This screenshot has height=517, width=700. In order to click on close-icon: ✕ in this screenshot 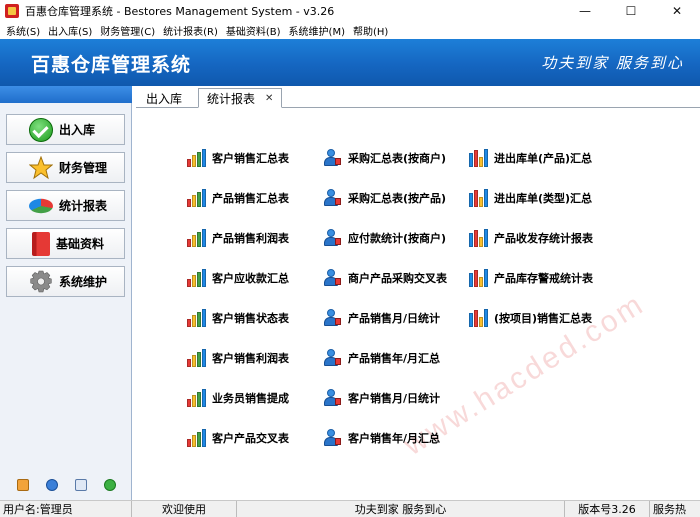, I will do `click(269, 98)`.